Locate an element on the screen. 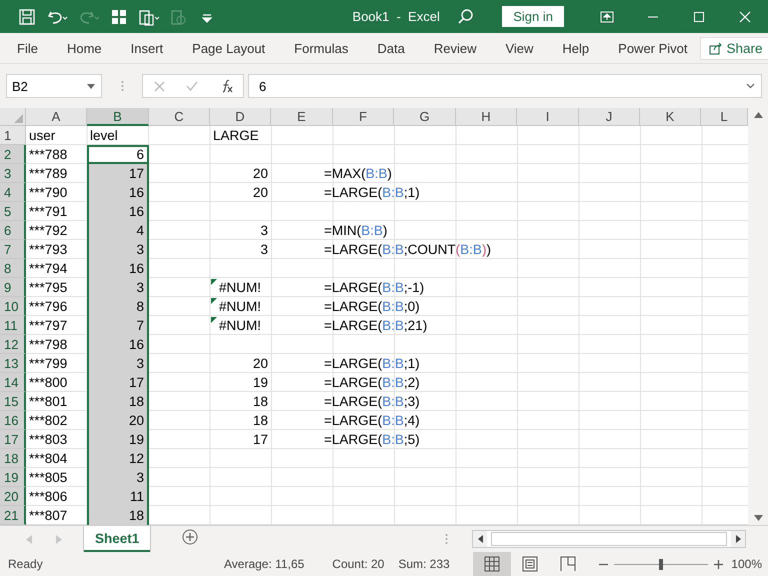 The image size is (768, 576). sign-in-button: Sign in is located at coordinates (533, 16).